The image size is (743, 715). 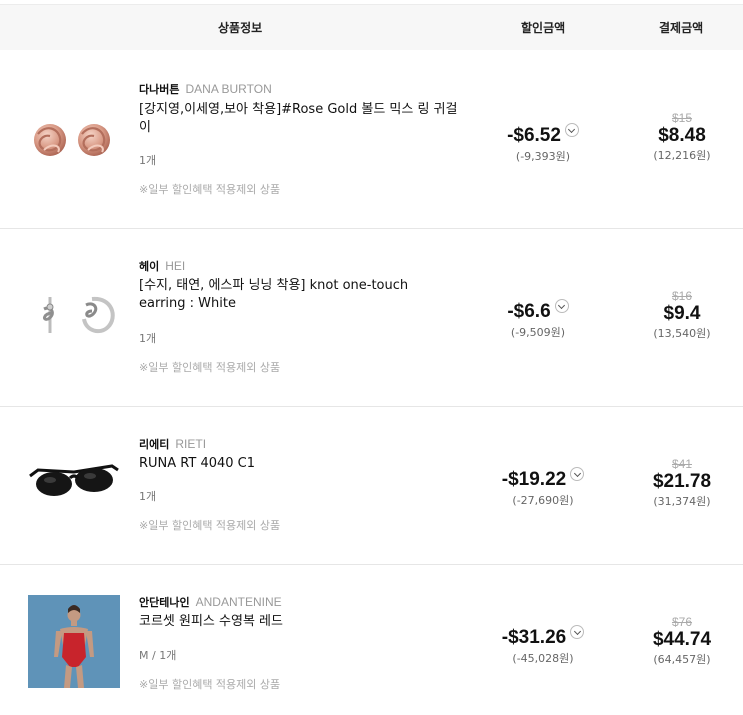 I want to click on discount-usd: -$31.26, so click(x=534, y=637).